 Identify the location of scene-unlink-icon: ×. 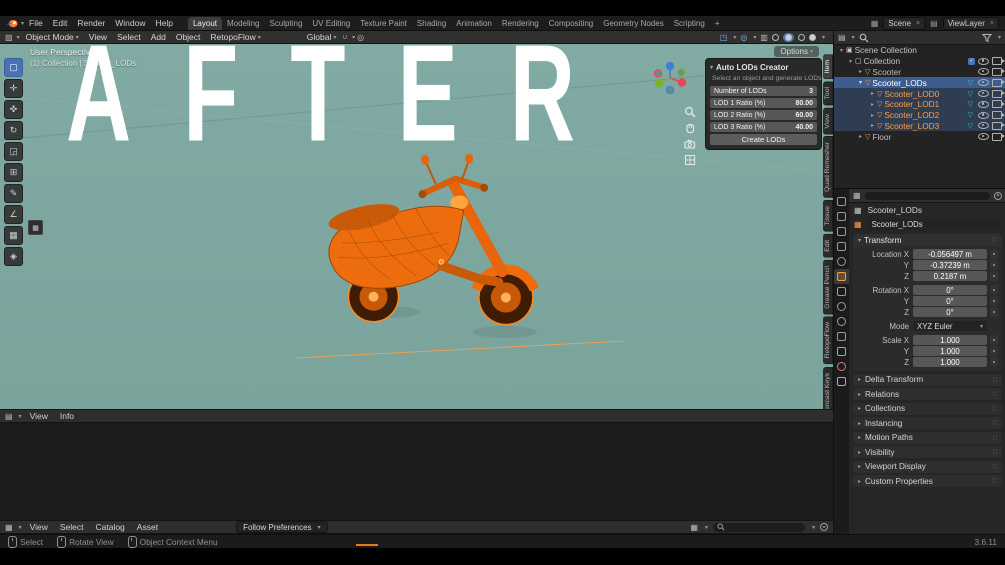
(918, 23).